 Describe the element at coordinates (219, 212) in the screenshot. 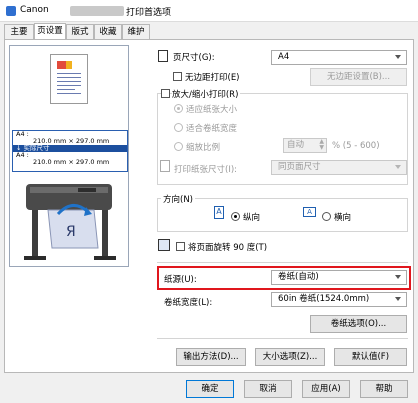

I see `portrait-icon: A` at that location.